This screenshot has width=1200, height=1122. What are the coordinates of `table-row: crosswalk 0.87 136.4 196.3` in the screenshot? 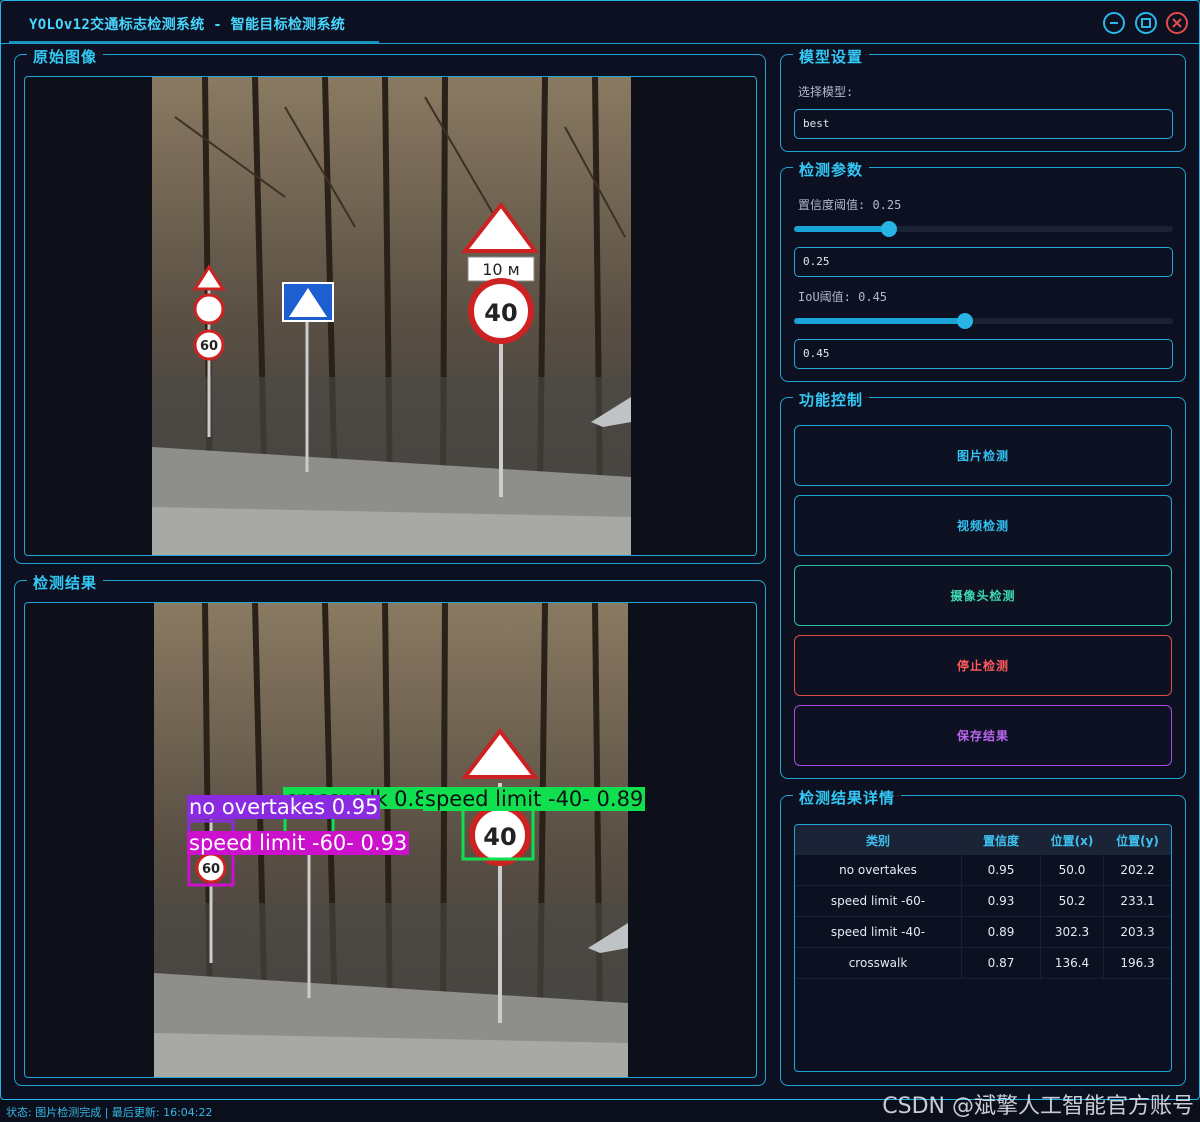 It's located at (983, 963).